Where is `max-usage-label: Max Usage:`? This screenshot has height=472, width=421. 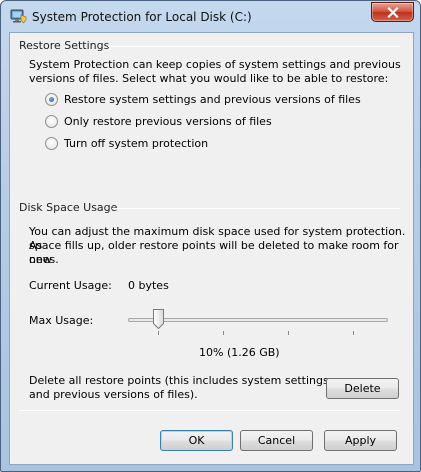
max-usage-label: Max Usage: is located at coordinates (61, 320).